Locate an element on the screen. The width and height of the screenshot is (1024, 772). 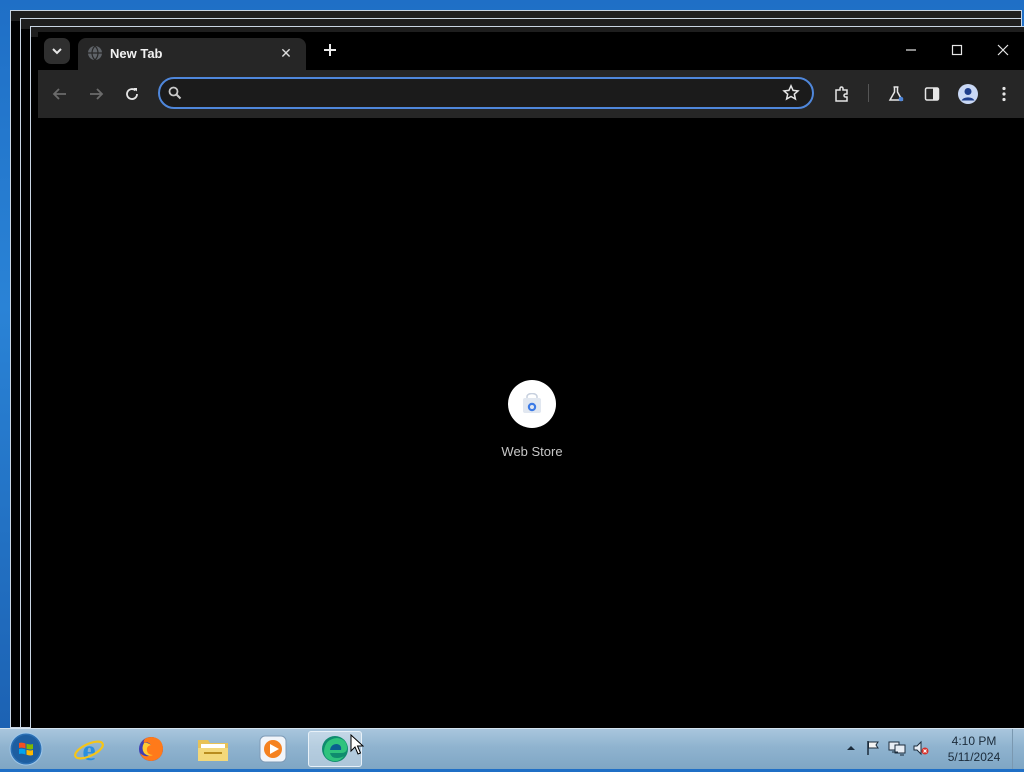
back-arrow-icon is located at coordinates (59, 94).